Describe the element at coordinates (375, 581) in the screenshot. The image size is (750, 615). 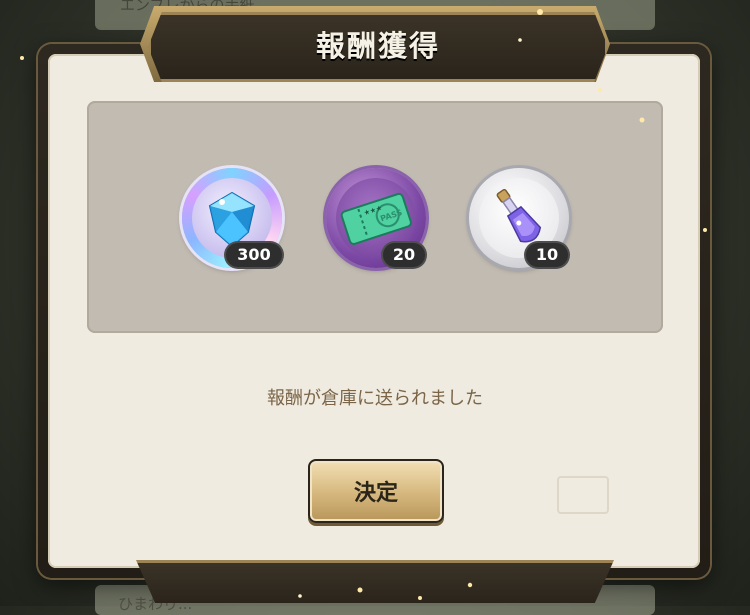
I see `bottom-frame` at that location.